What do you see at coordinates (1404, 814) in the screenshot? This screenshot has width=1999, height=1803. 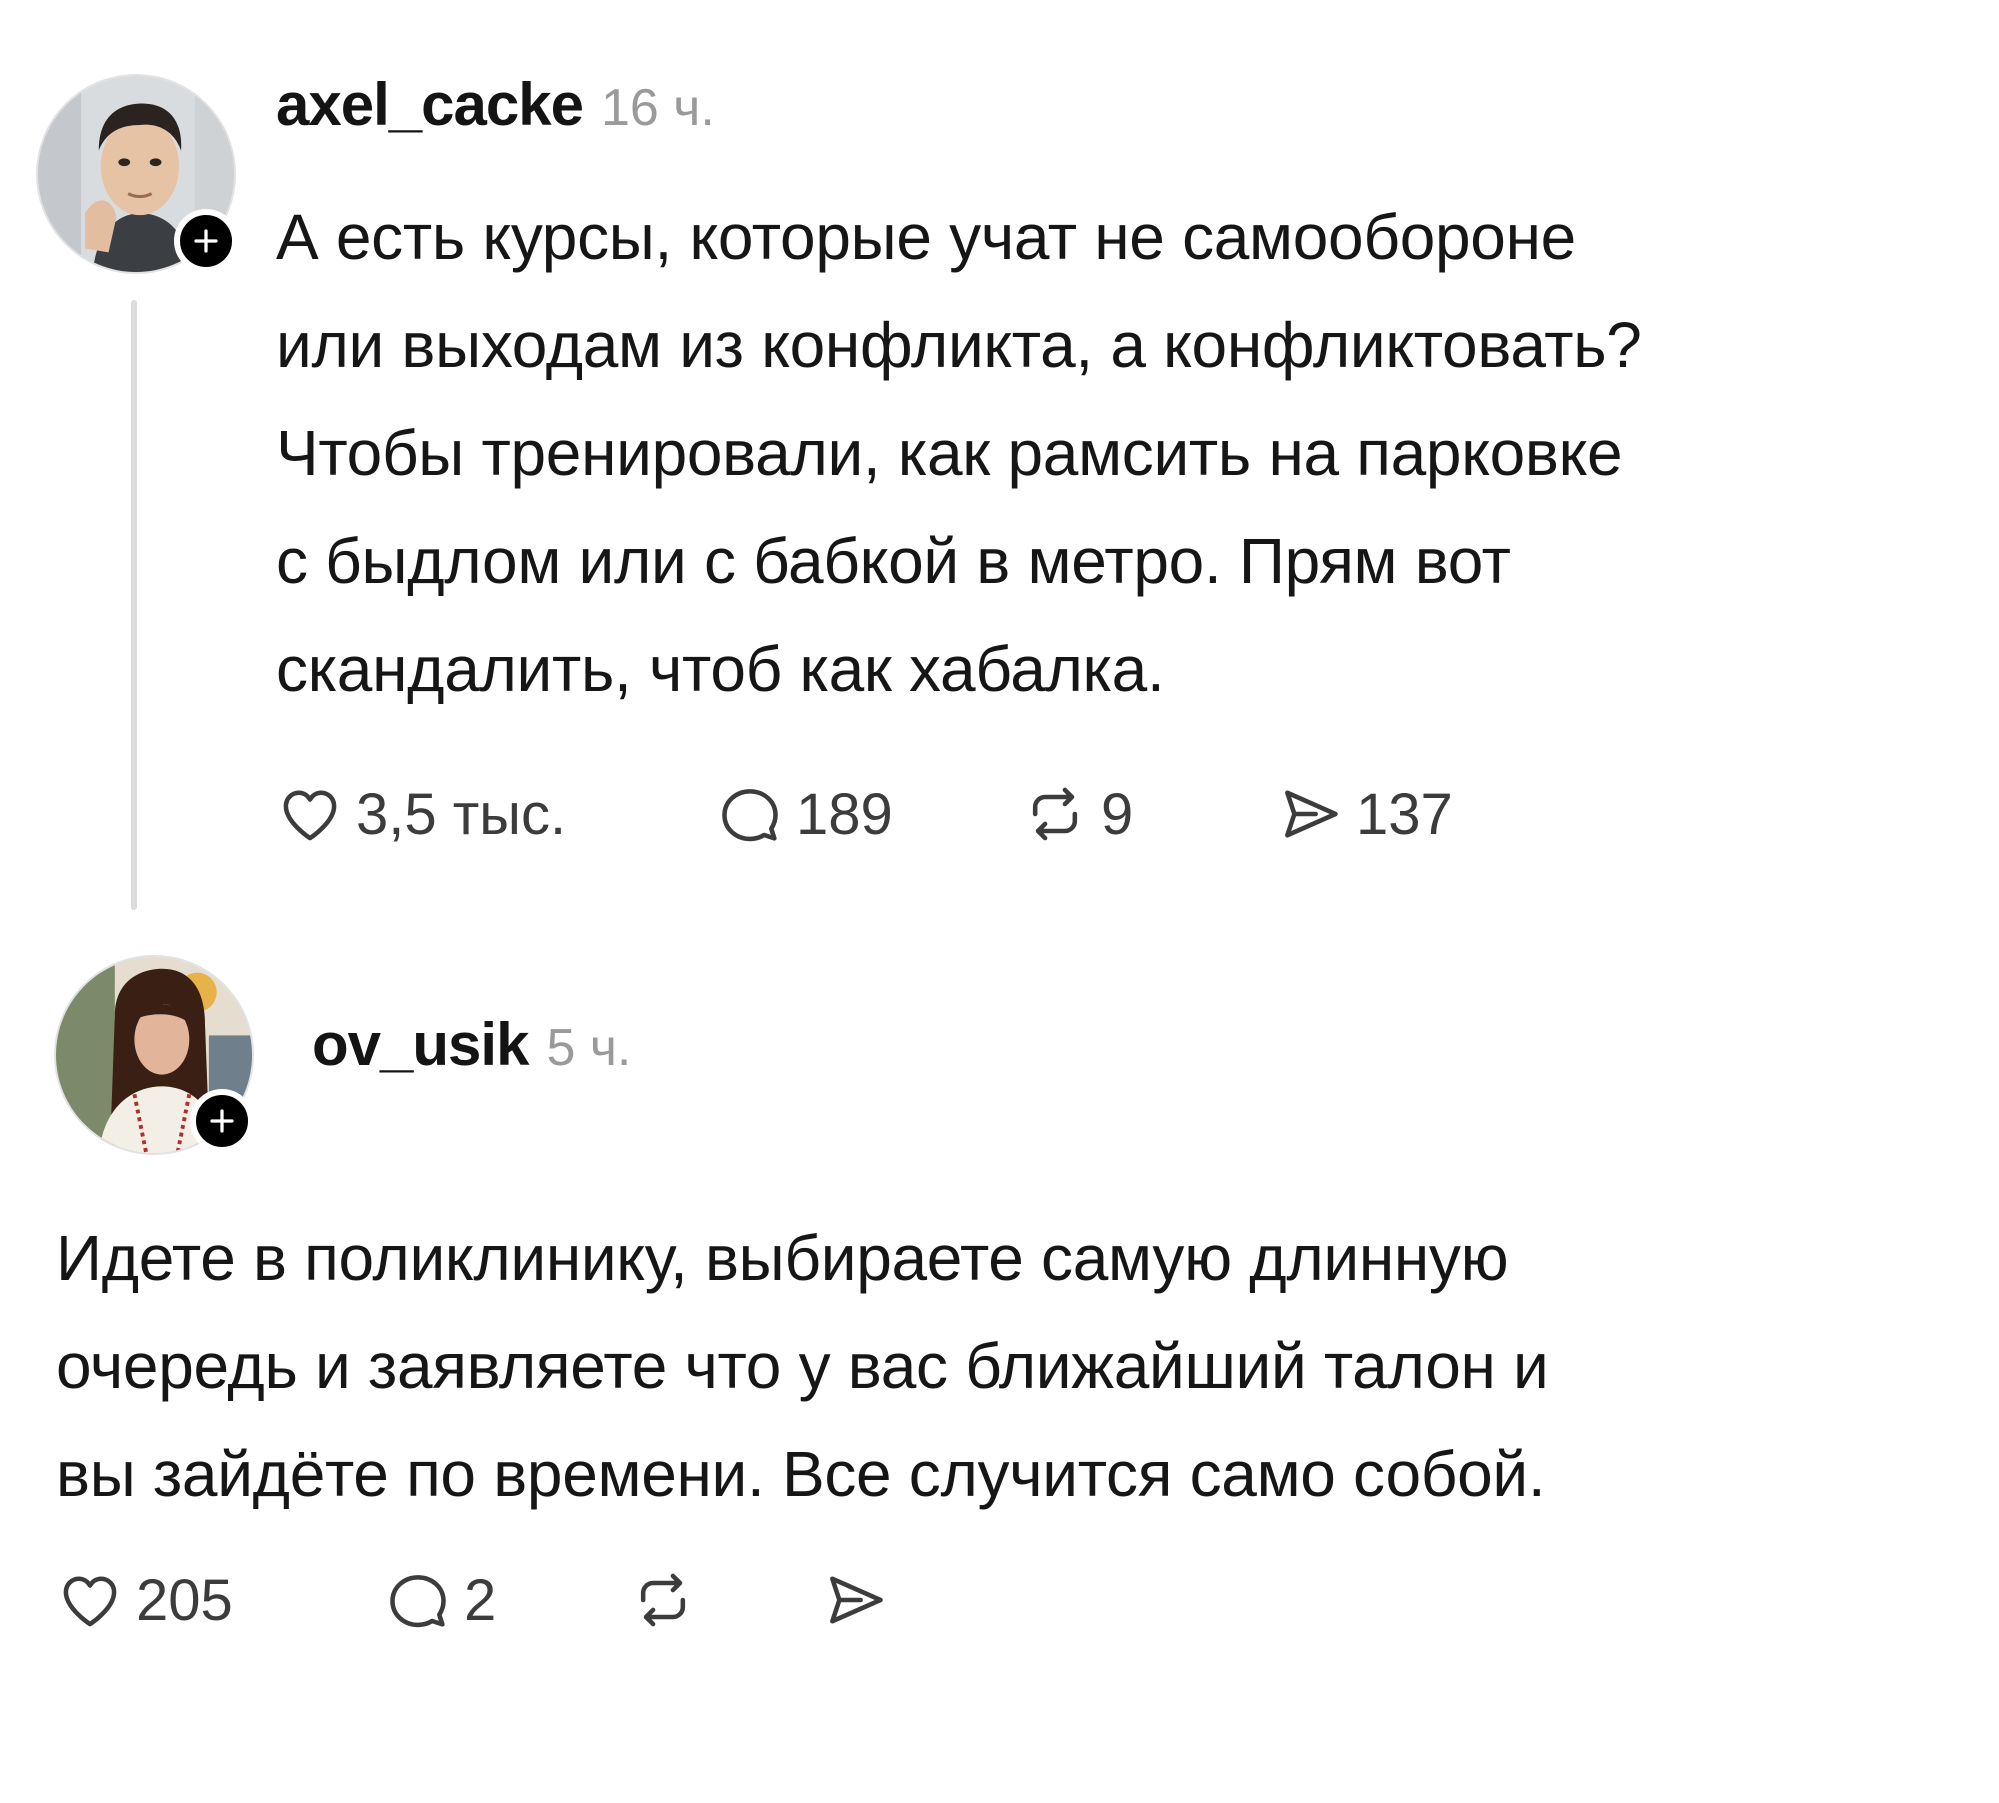 I see `share-count: 137` at bounding box center [1404, 814].